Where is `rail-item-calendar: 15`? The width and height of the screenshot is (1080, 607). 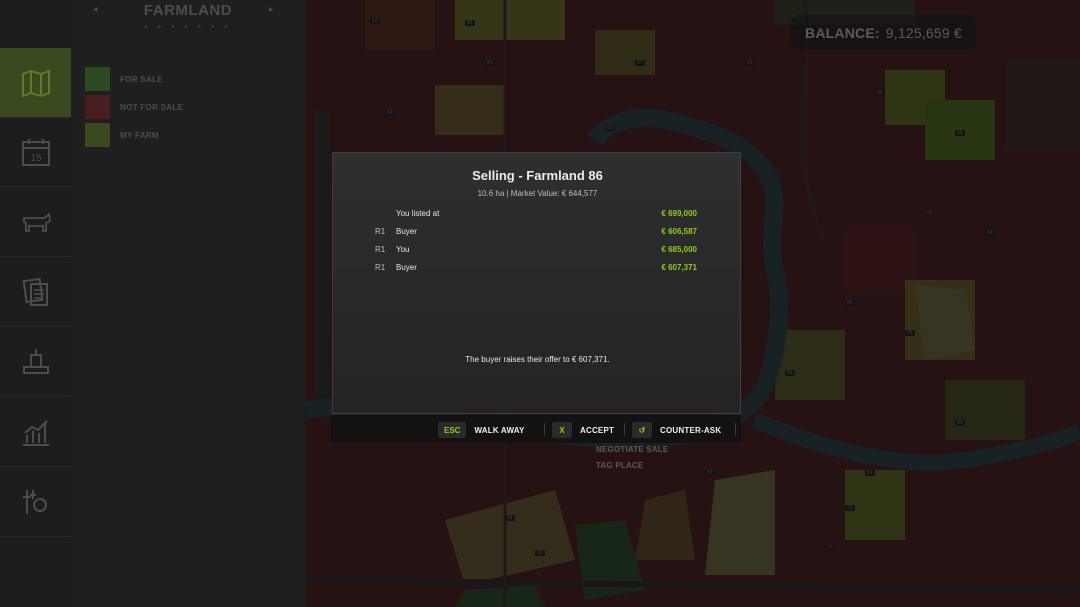
rail-item-calendar: 15 is located at coordinates (35, 152).